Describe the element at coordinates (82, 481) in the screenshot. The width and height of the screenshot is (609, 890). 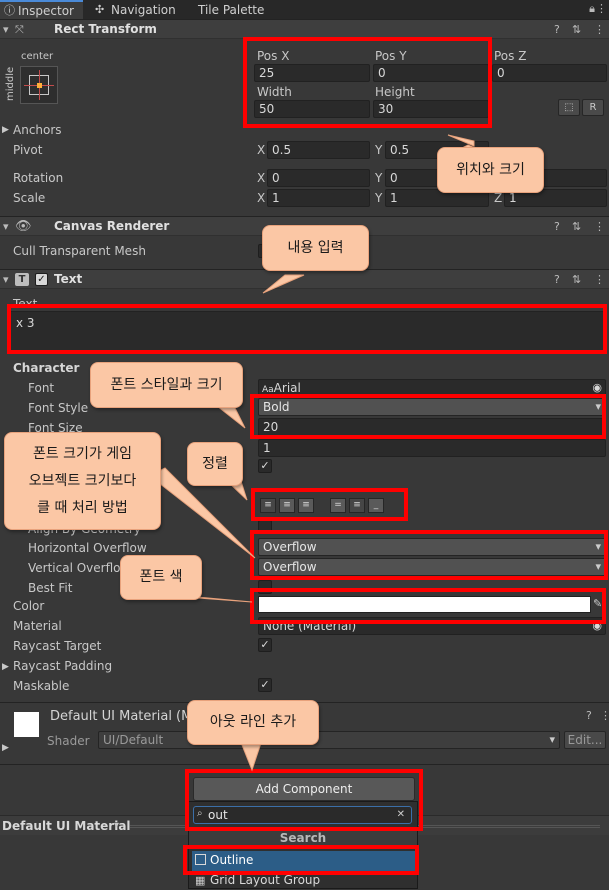
I see `callout-overflow-handling: 폰트 크기가 게임 오브젝트 크기보다 클 때 처리 방법` at that location.